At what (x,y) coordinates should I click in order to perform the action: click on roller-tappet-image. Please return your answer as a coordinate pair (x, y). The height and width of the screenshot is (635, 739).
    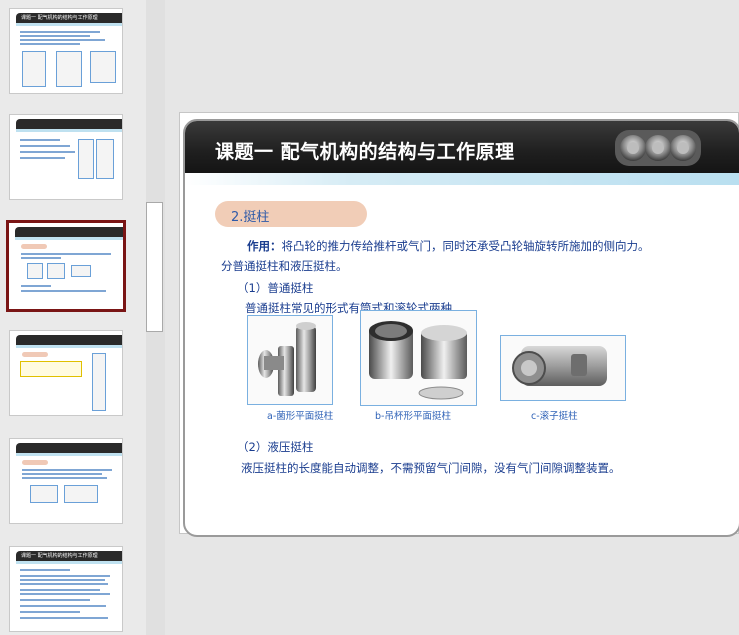
    Looking at the image, I should click on (563, 368).